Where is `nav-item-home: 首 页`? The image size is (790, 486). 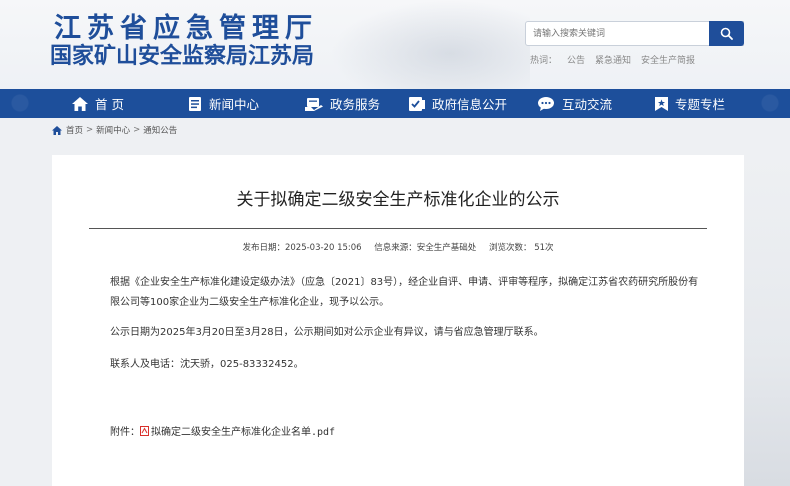 nav-item-home: 首 页 is located at coordinates (98, 103).